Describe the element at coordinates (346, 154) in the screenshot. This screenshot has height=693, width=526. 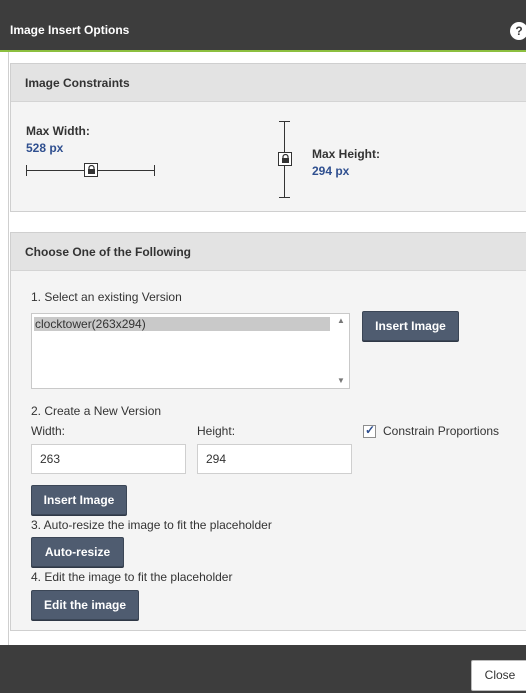
I see `max-height-label: Max Height:` at that location.